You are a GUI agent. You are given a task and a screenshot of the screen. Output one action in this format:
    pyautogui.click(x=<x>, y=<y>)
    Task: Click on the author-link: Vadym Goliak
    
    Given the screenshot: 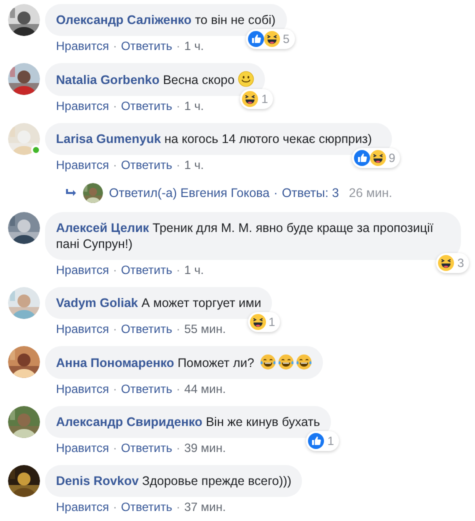 What is the action you would take?
    pyautogui.click(x=97, y=303)
    